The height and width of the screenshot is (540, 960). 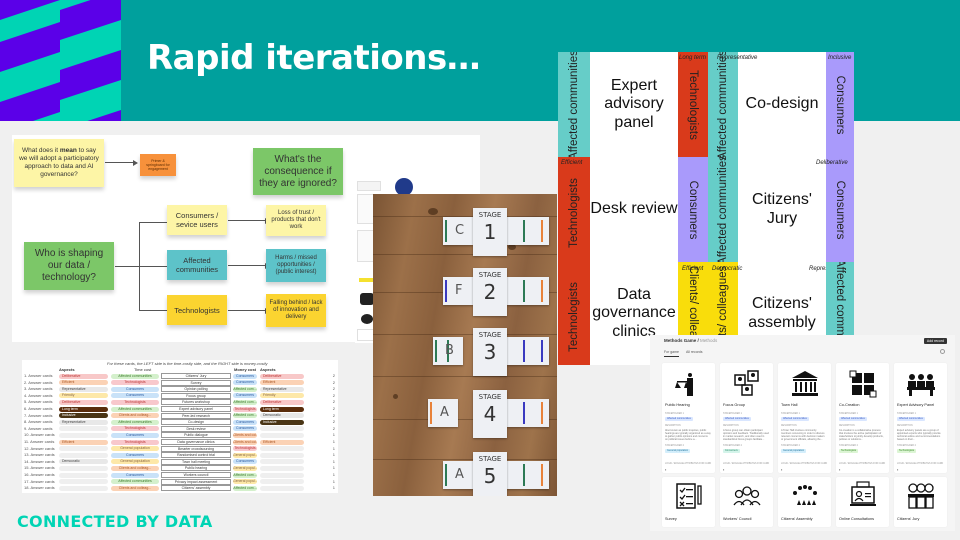 What do you see at coordinates (369, 186) in the screenshot?
I see `thumbnail` at bounding box center [369, 186].